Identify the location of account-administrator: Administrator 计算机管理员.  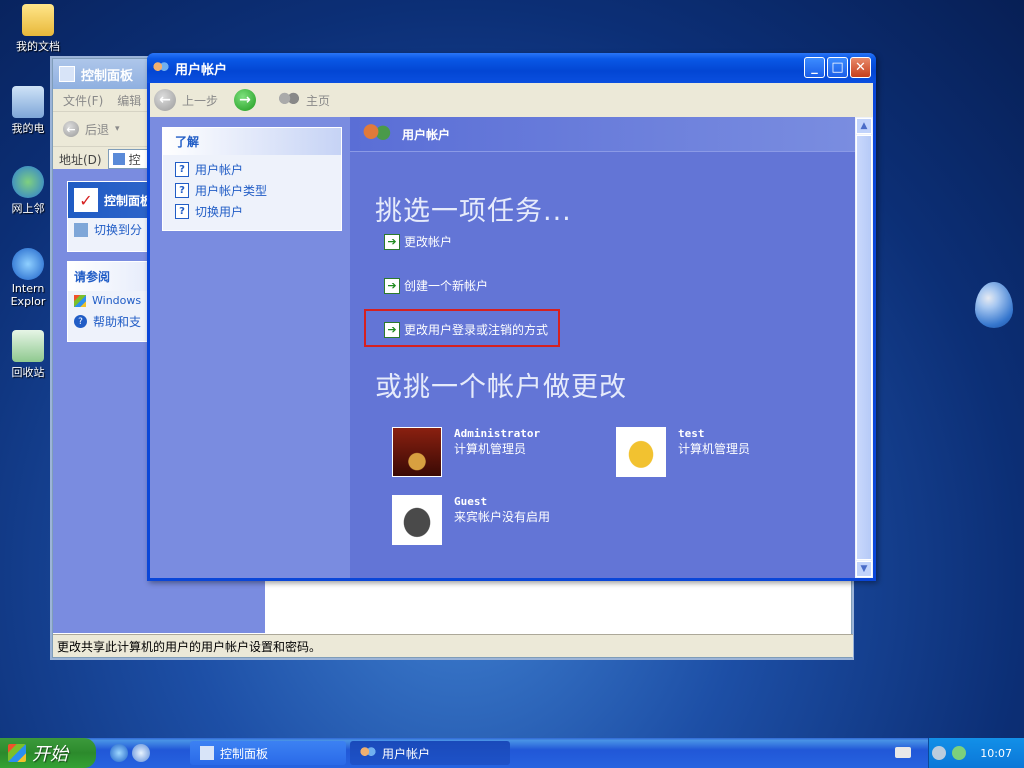
(466, 452).